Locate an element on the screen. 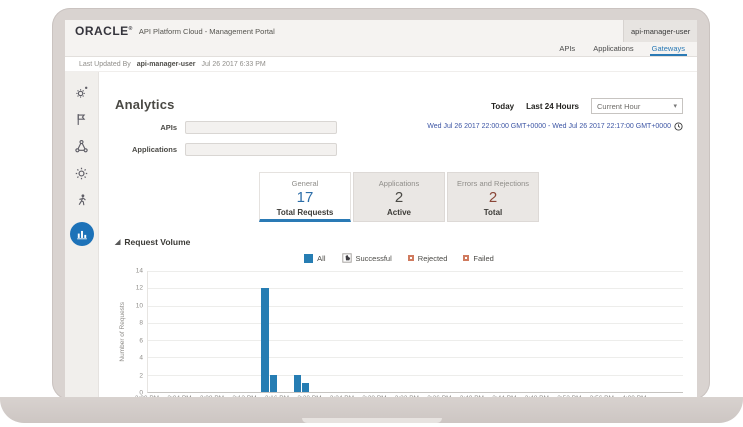 The image size is (743, 427). analytics-bar-chart-icon is located at coordinates (81, 234).